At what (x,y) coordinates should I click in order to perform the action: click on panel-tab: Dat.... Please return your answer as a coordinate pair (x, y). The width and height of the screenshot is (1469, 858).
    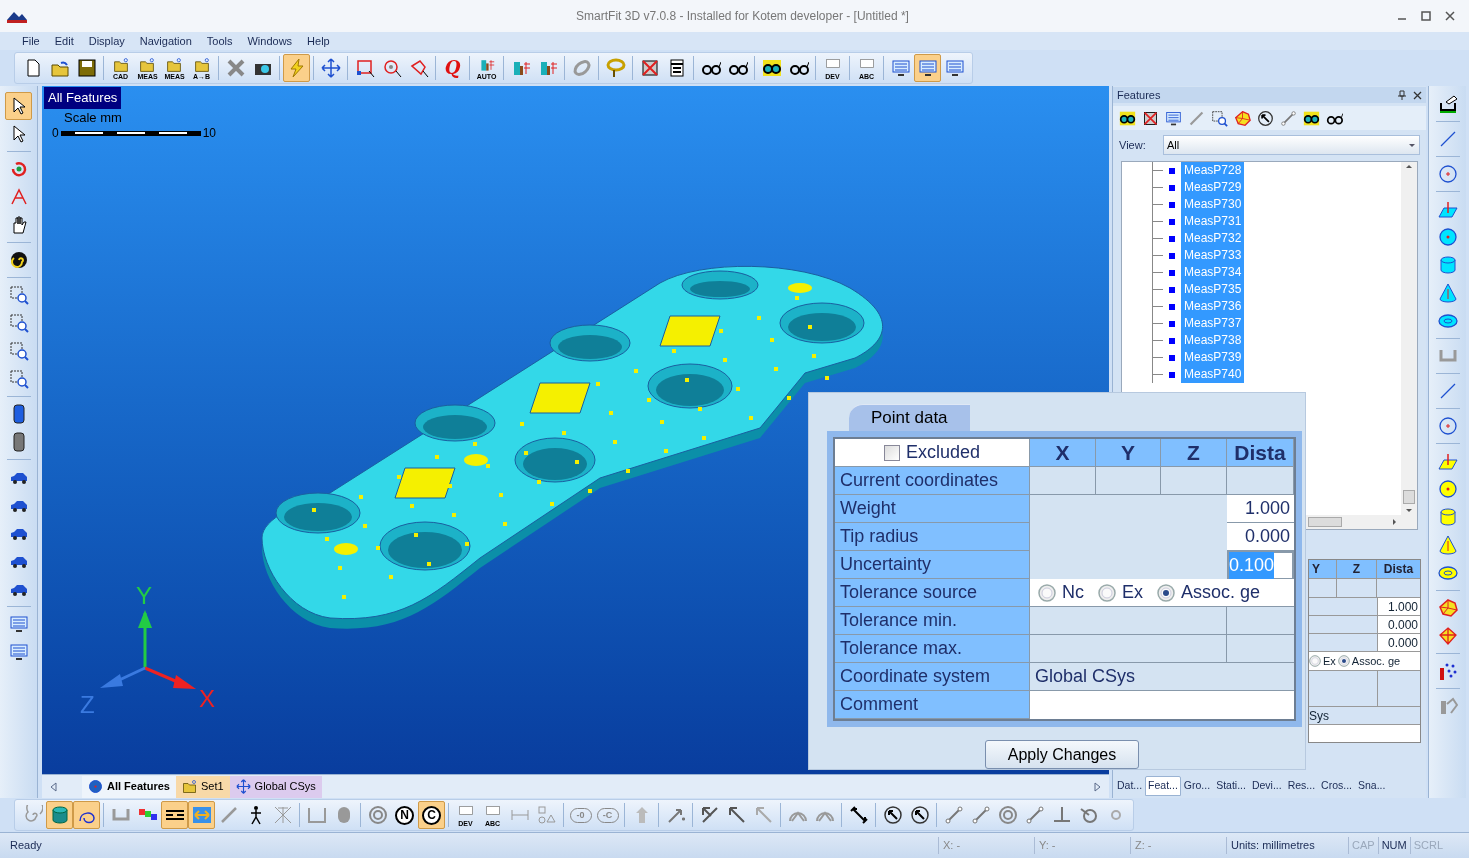
    Looking at the image, I should click on (1130, 786).